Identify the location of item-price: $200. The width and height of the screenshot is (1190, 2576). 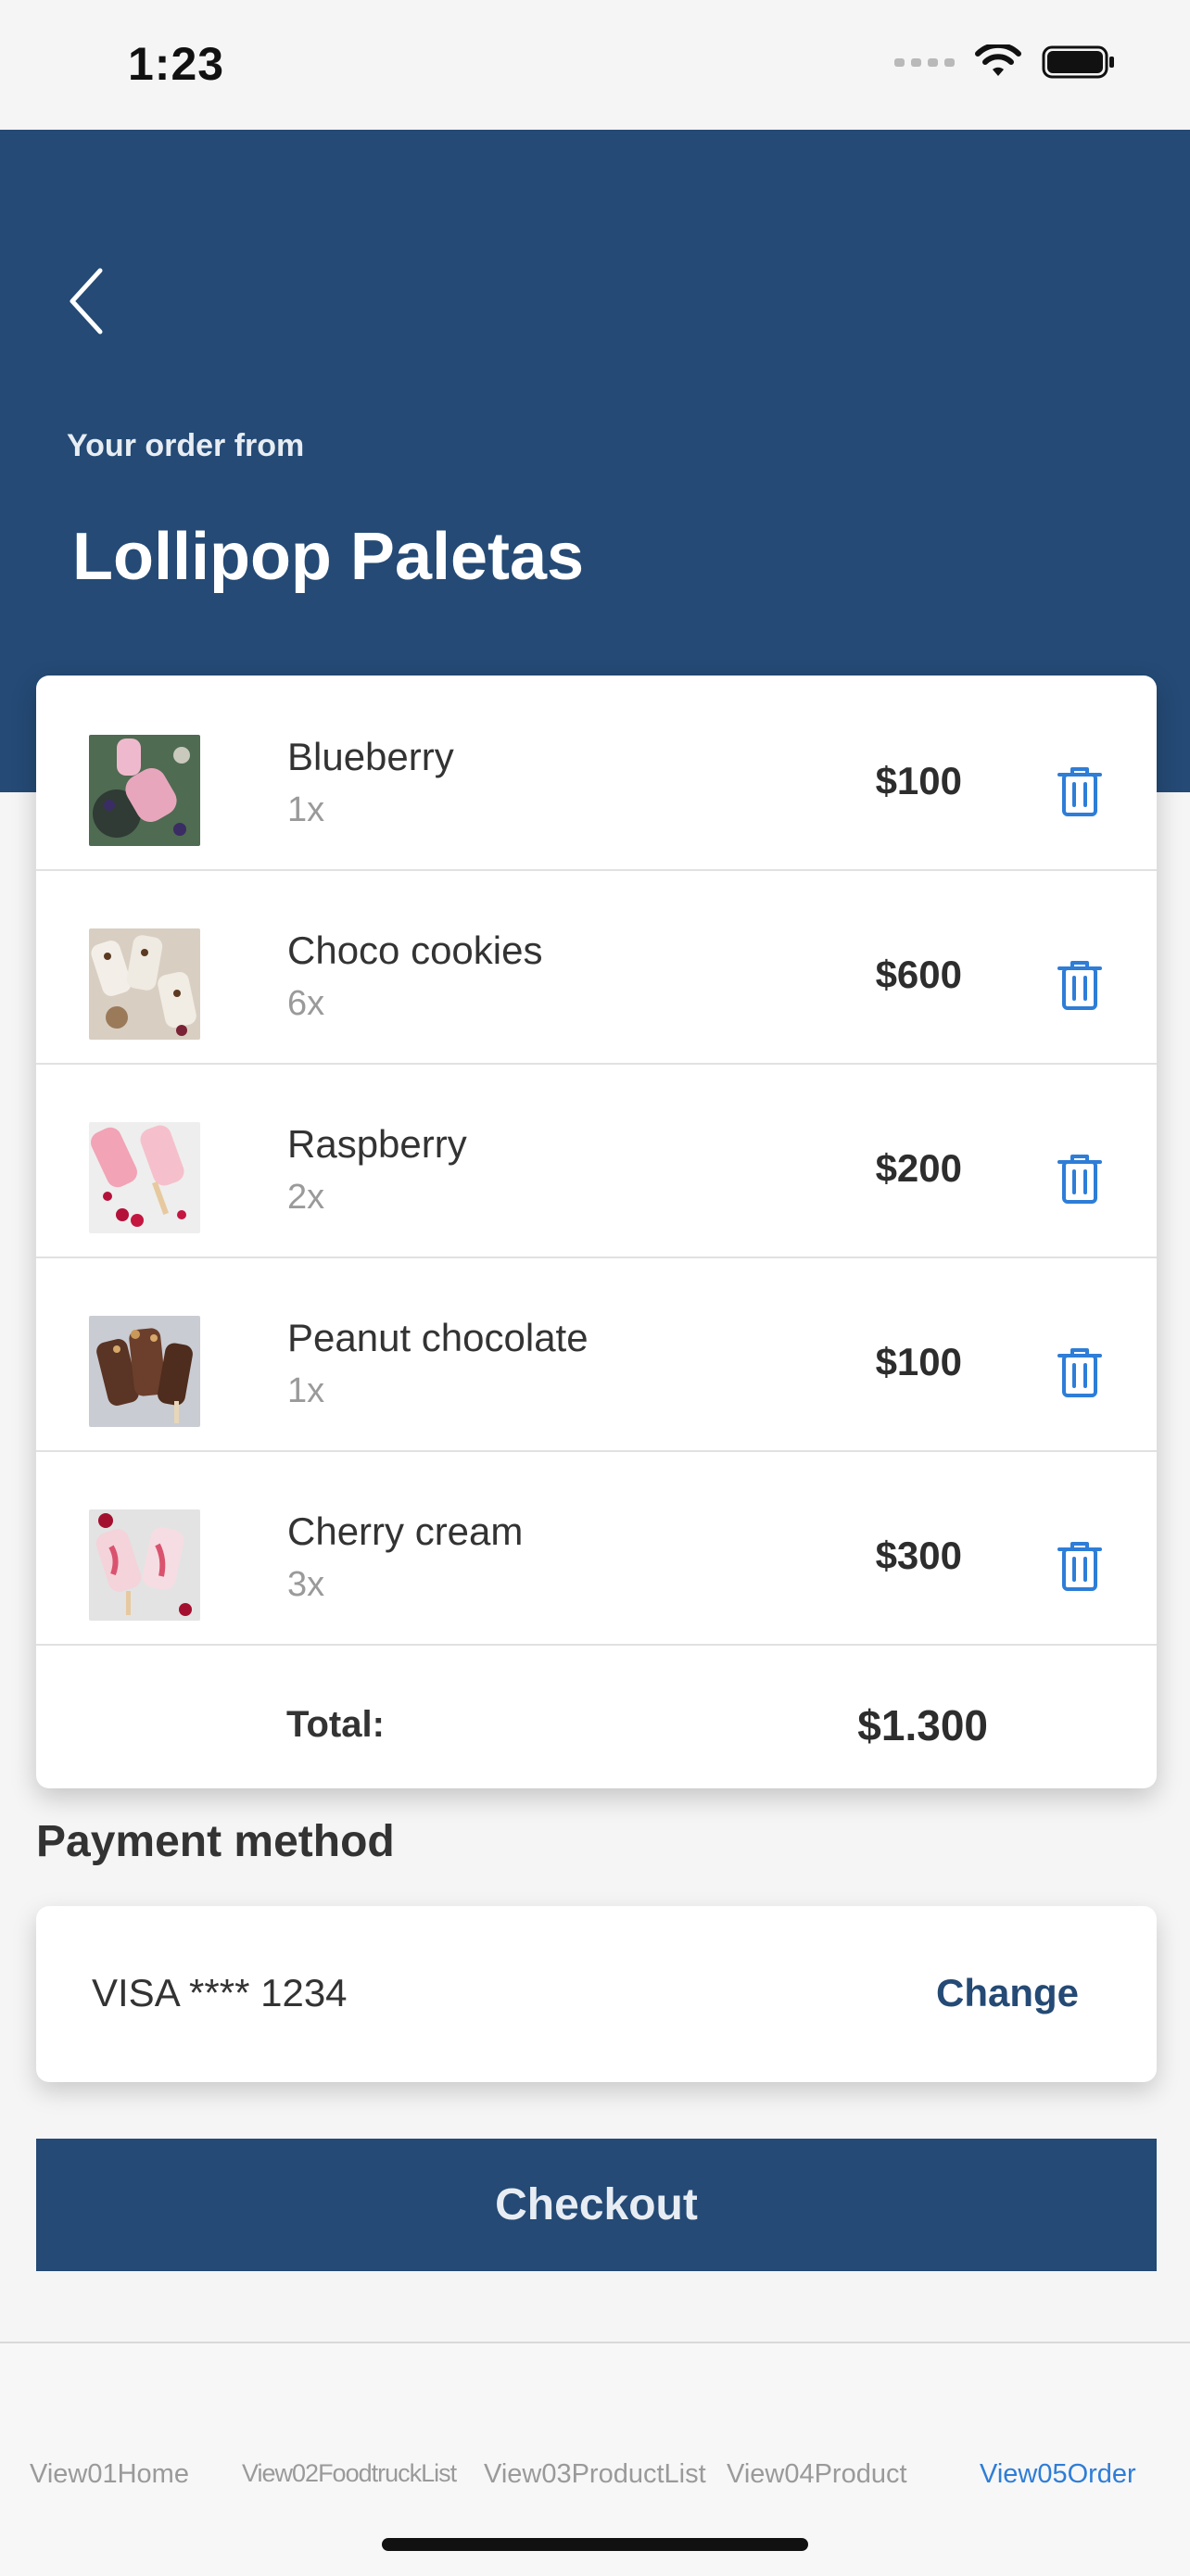
(918, 1168).